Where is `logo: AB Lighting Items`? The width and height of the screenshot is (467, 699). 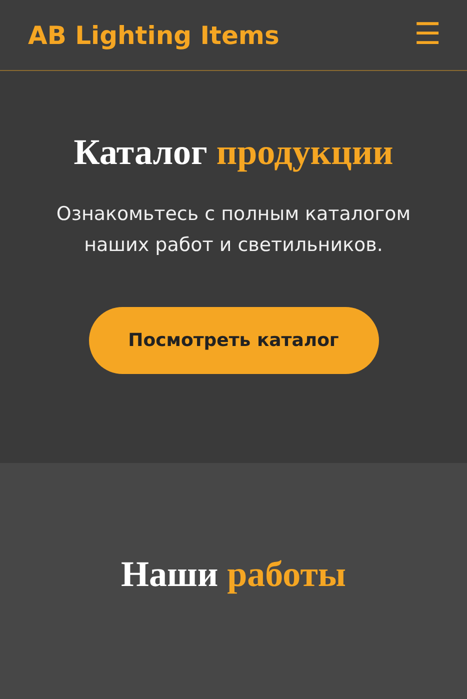 logo: AB Lighting Items is located at coordinates (154, 35).